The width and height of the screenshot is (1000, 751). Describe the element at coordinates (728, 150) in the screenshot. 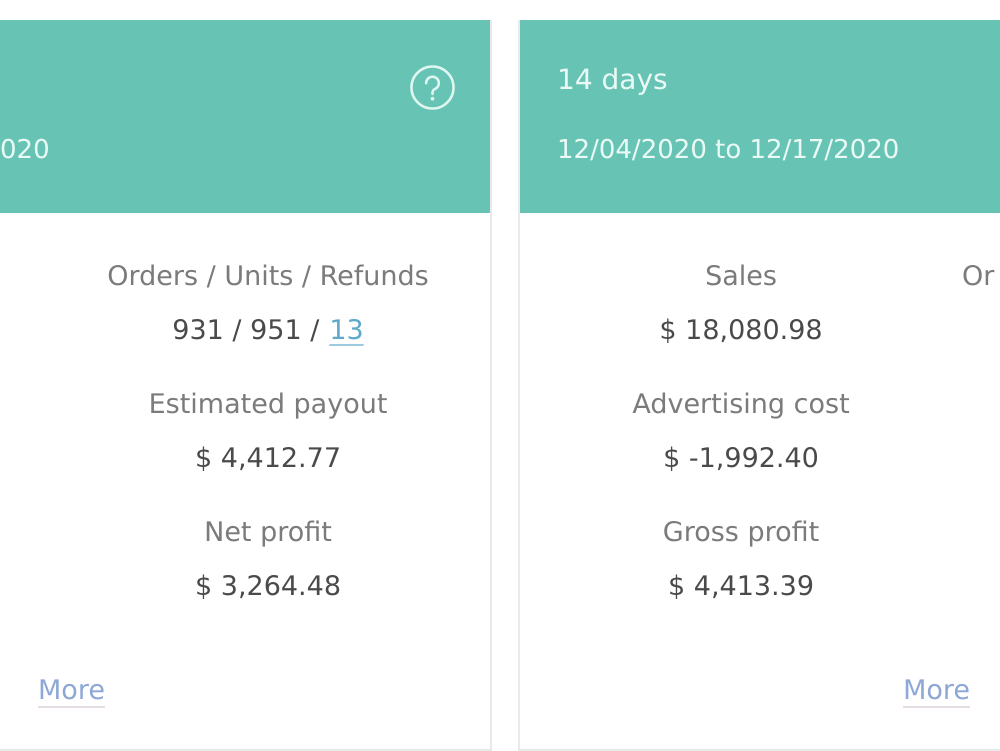

I see `date-range: 12/04/2020 to 12/17/2020` at that location.